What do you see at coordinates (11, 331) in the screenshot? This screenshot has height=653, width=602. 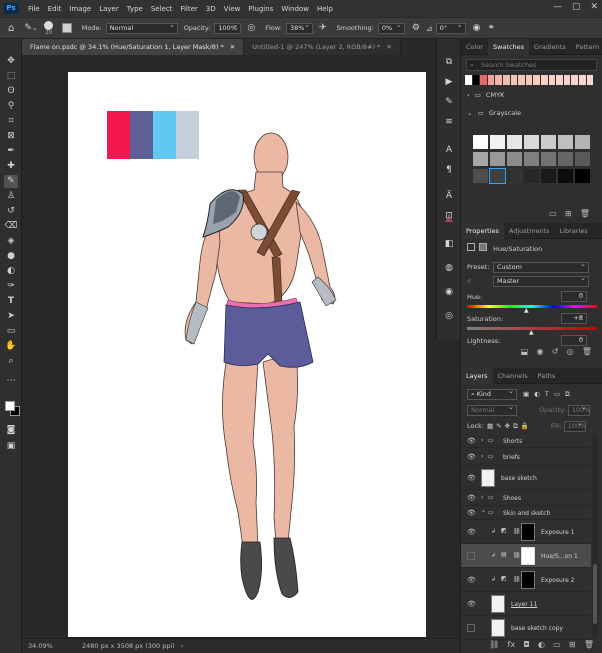 I see `rectangle-tool-icon: ▭` at bounding box center [11, 331].